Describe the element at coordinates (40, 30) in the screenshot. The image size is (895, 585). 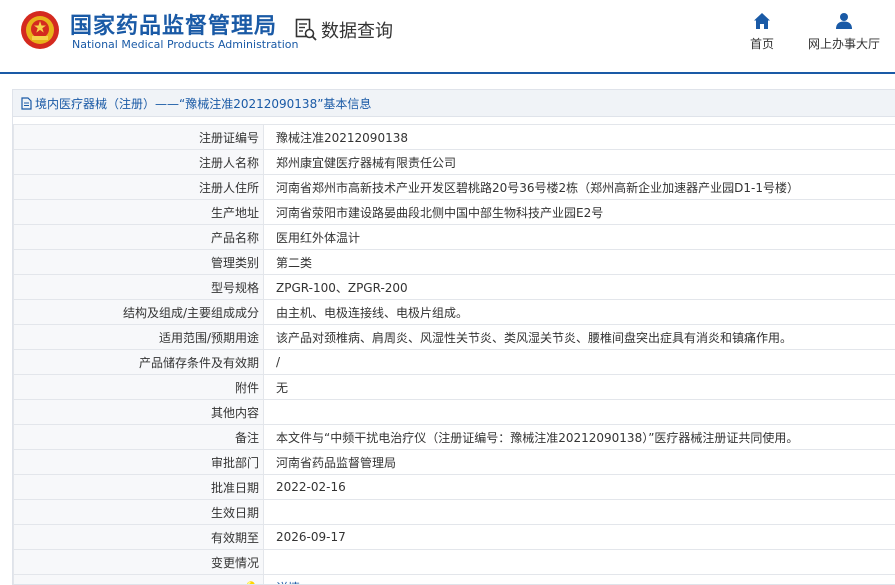
I see `national-emblem-icon` at that location.